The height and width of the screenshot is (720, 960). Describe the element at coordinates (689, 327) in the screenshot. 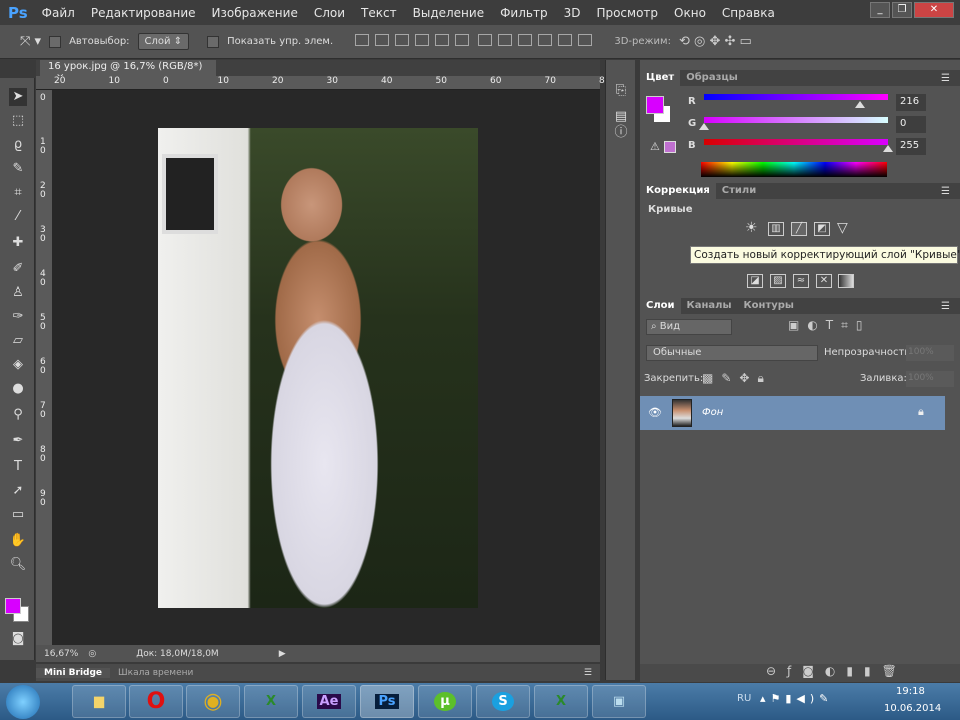

I see `layer-filter-dropdown: ⌕ Вид` at that location.